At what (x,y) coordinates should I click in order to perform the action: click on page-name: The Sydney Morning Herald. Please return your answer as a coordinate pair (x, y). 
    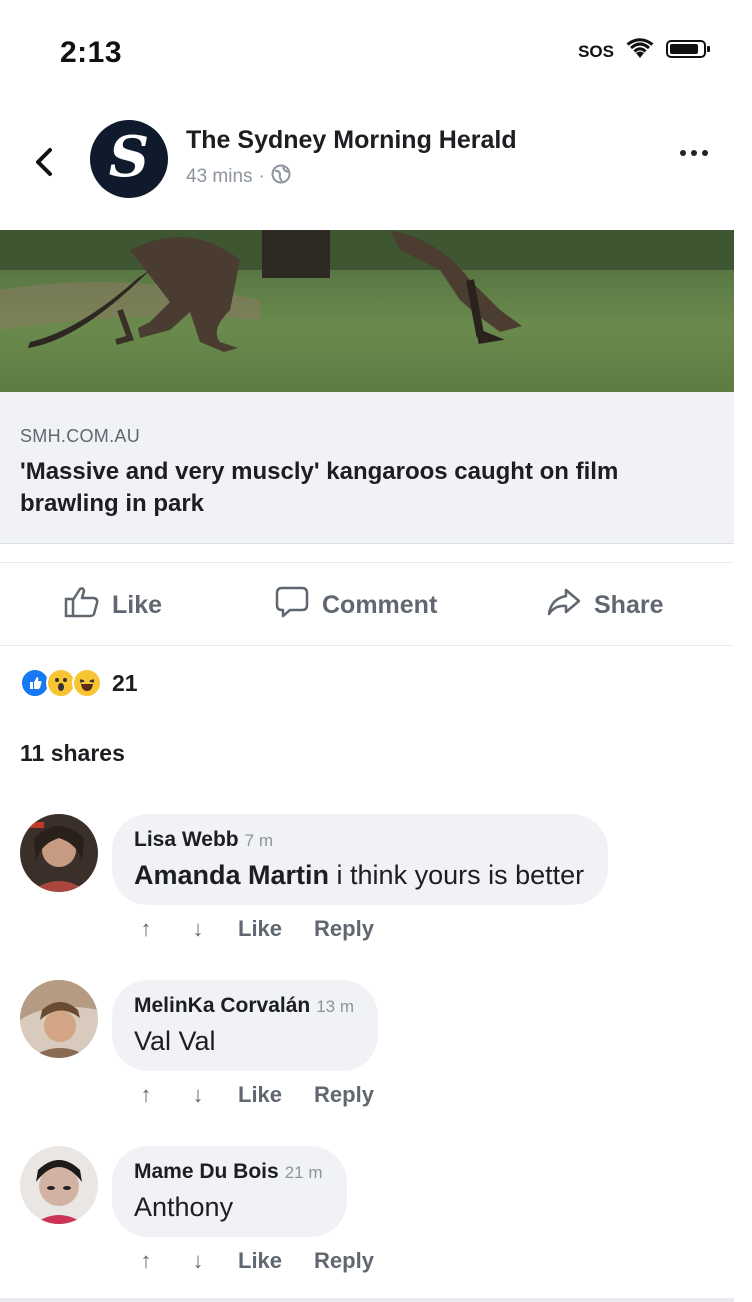
    Looking at the image, I should click on (351, 140).